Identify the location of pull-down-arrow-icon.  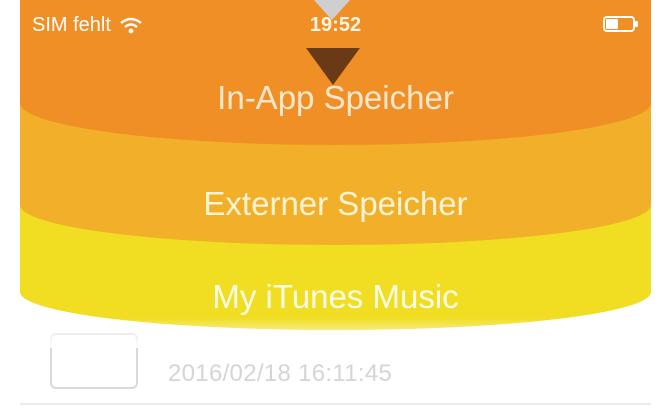
(333, 66).